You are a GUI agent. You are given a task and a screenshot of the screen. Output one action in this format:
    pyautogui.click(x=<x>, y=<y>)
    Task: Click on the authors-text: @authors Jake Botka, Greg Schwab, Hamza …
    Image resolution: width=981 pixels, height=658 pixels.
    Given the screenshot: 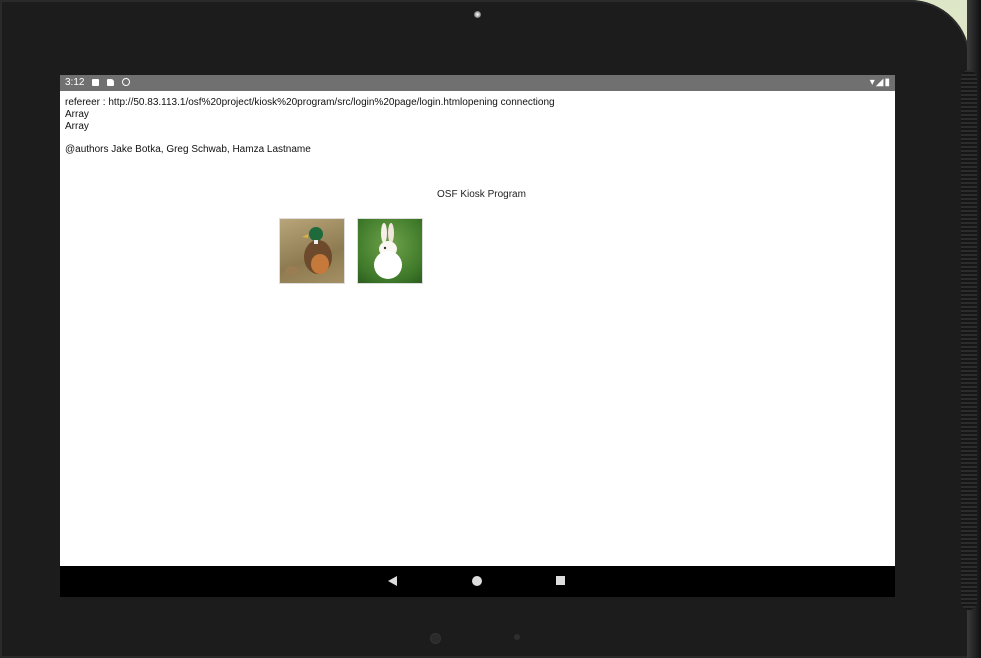 What is the action you would take?
    pyautogui.click(x=188, y=149)
    